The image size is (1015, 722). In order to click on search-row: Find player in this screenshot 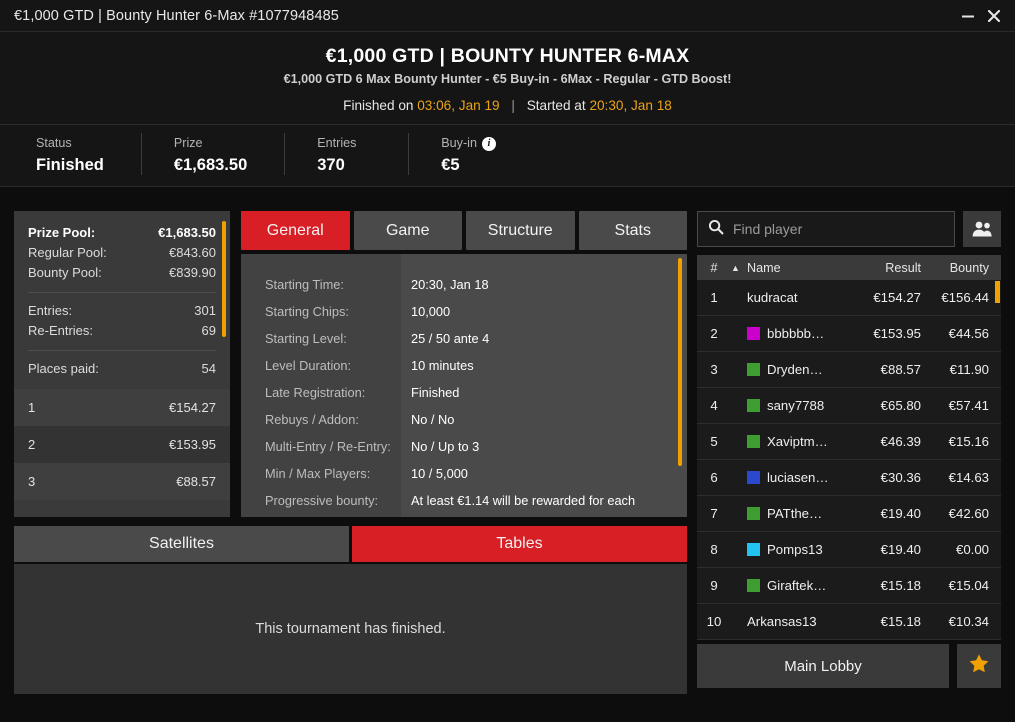, I will do `click(849, 229)`.